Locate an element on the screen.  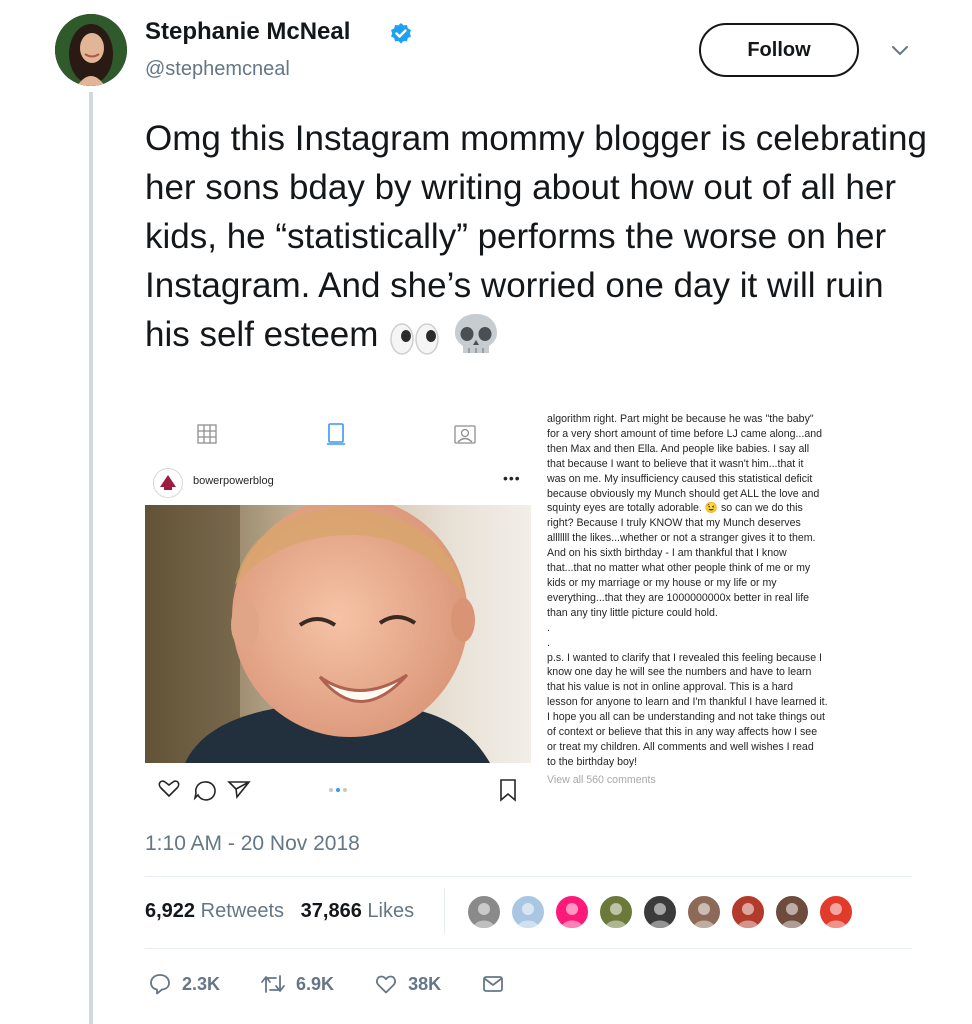
caption-line: than any tiny little picture could hold. is located at coordinates (632, 612).